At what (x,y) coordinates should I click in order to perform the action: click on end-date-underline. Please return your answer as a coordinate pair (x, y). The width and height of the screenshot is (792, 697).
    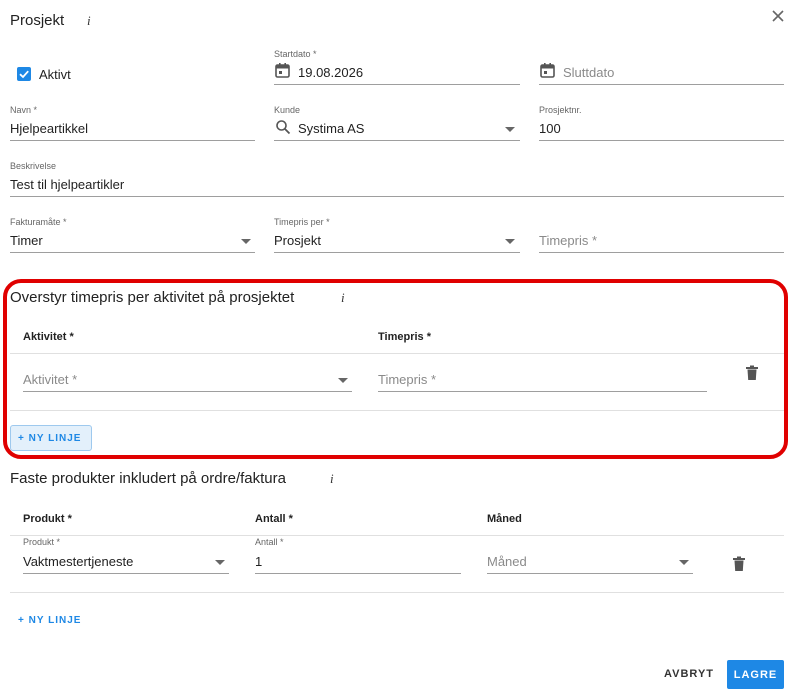
    Looking at the image, I should click on (661, 84).